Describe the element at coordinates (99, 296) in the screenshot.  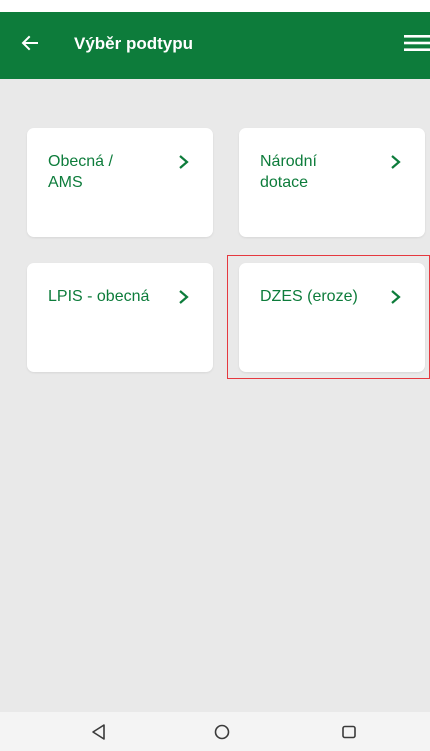
I see `card-label: LPIS - obecná` at that location.